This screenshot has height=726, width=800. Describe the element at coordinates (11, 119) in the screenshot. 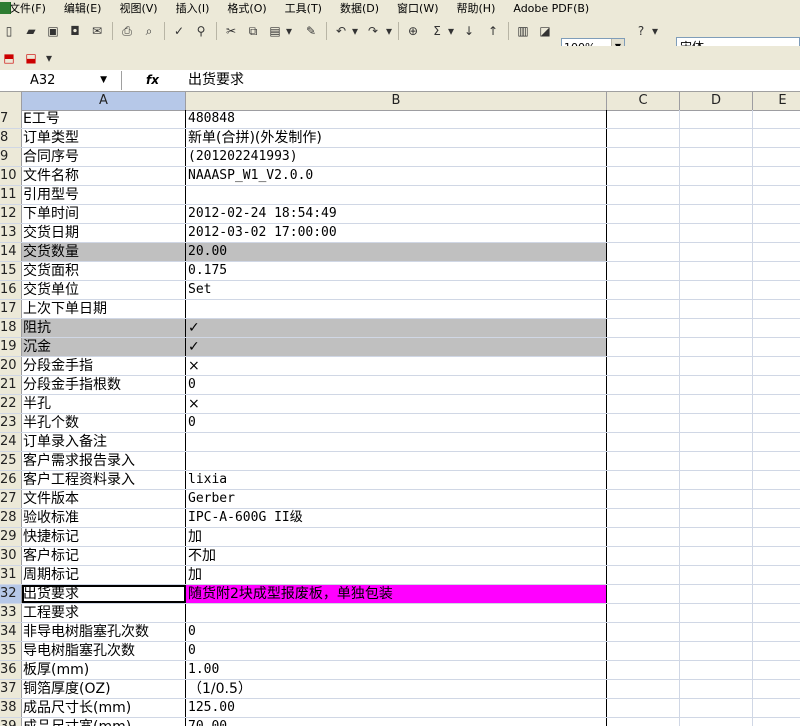

I see `row-header: 7` at that location.